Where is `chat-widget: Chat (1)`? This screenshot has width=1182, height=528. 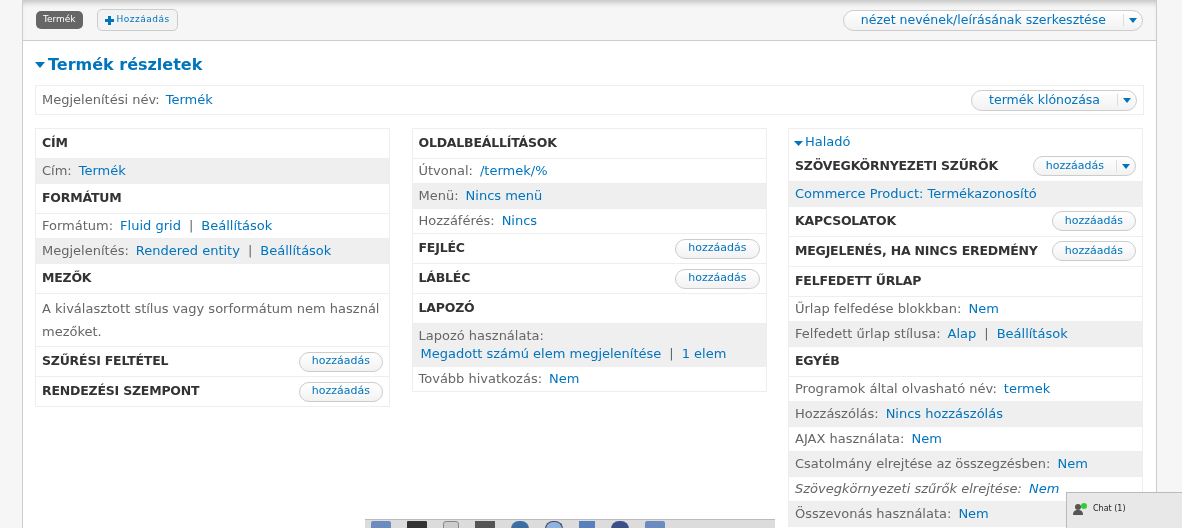 chat-widget: Chat (1) is located at coordinates (1124, 510).